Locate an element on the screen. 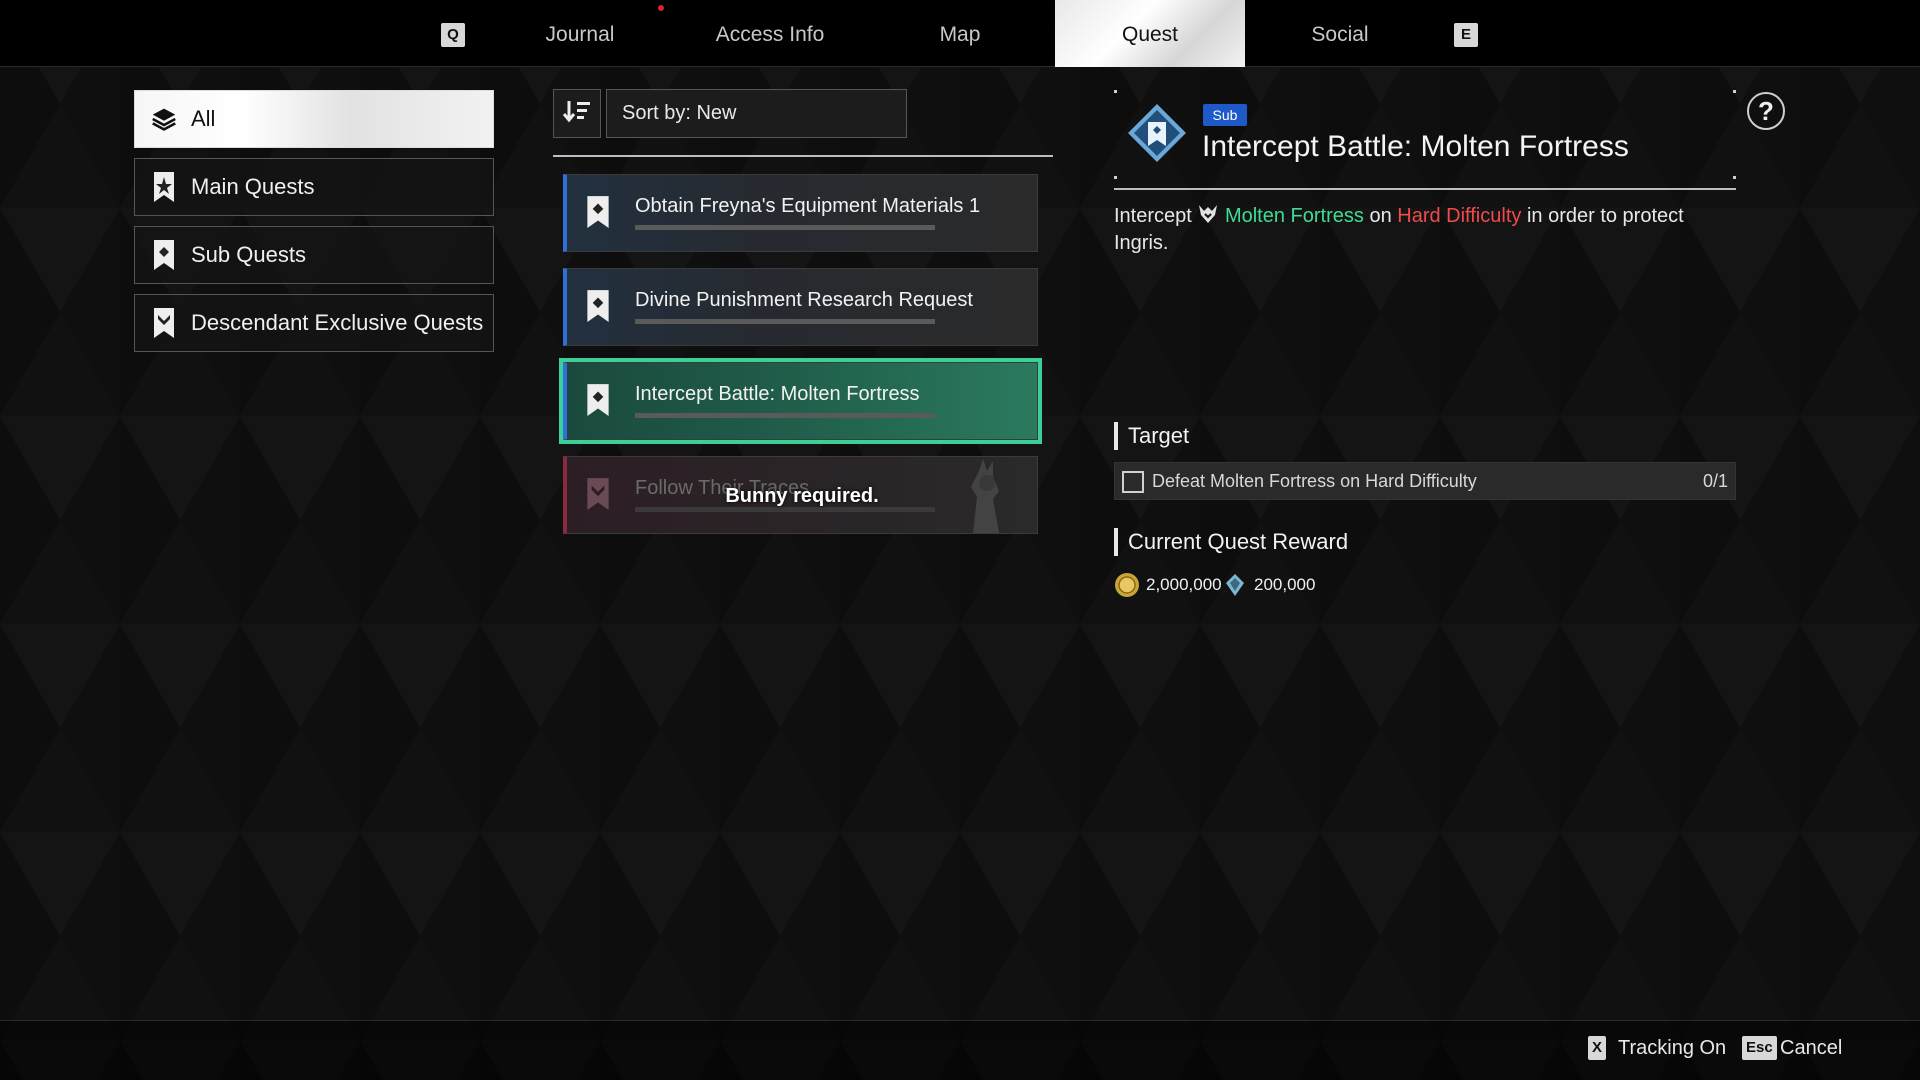 Image resolution: width=1920 pixels, height=1080 pixels. locked-requirement-message: Bunny required. is located at coordinates (802, 496).